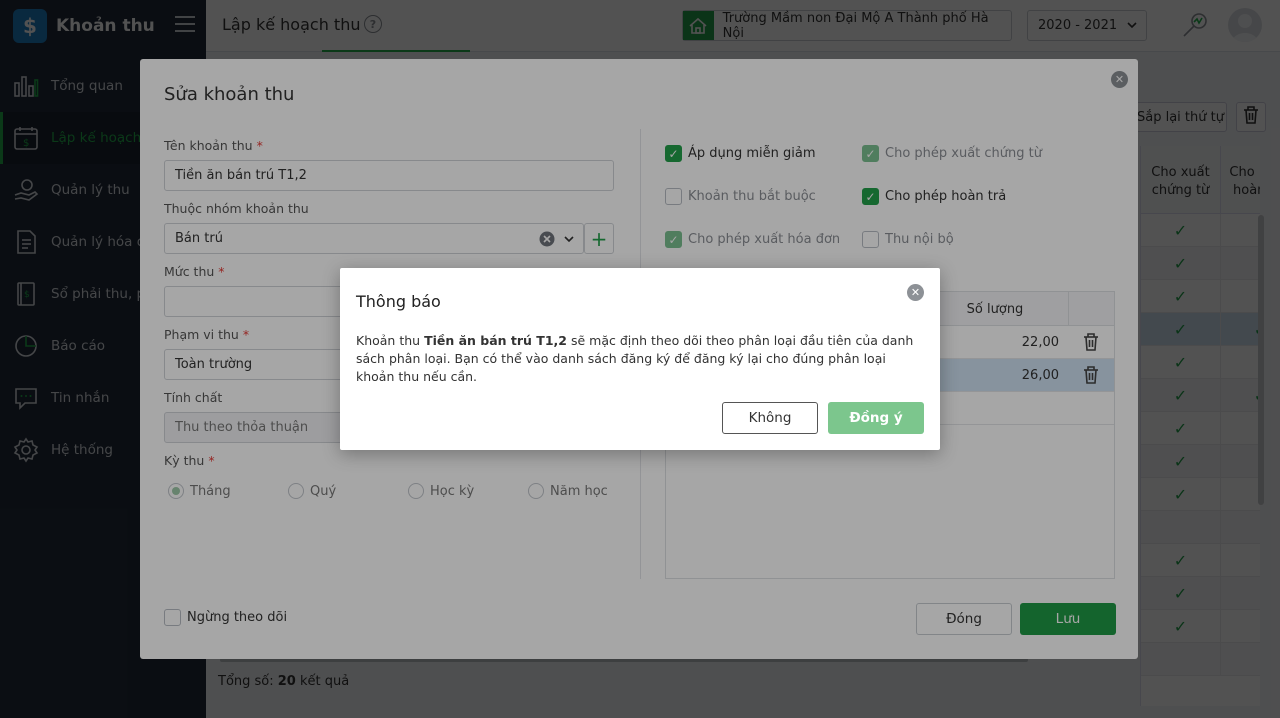 Image resolution: width=1280 pixels, height=718 pixels. I want to click on agree-button: Đồng ý, so click(876, 418).